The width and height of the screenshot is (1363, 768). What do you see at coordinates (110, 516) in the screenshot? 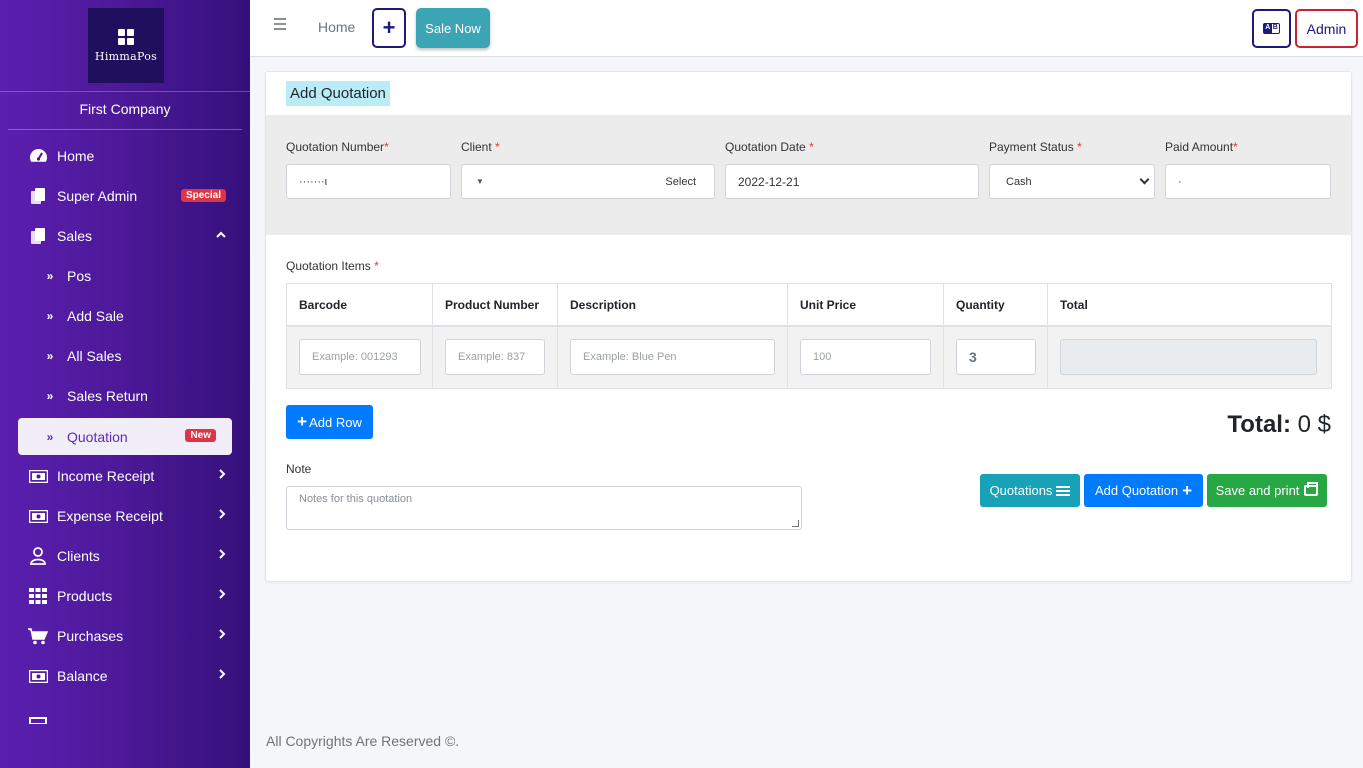
I see `sidebar-item-label: Expense Receipt` at bounding box center [110, 516].